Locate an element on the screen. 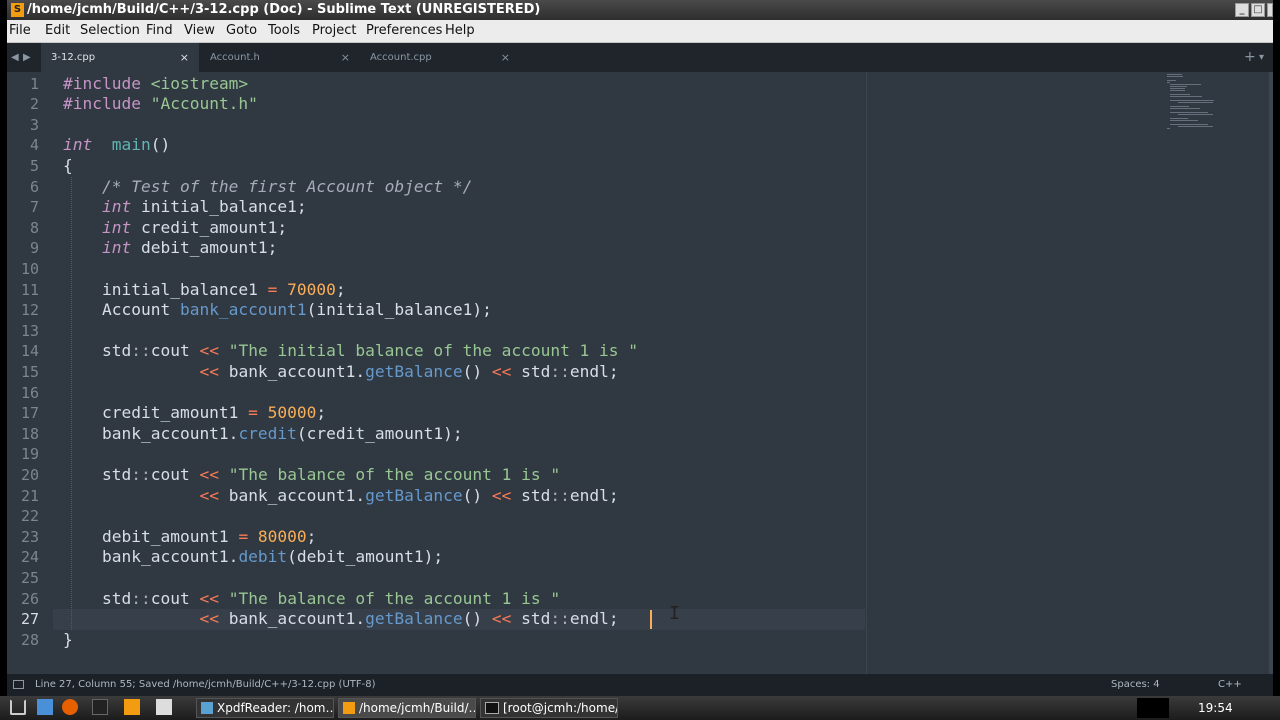  line-number: 27 is located at coordinates (29, 619).